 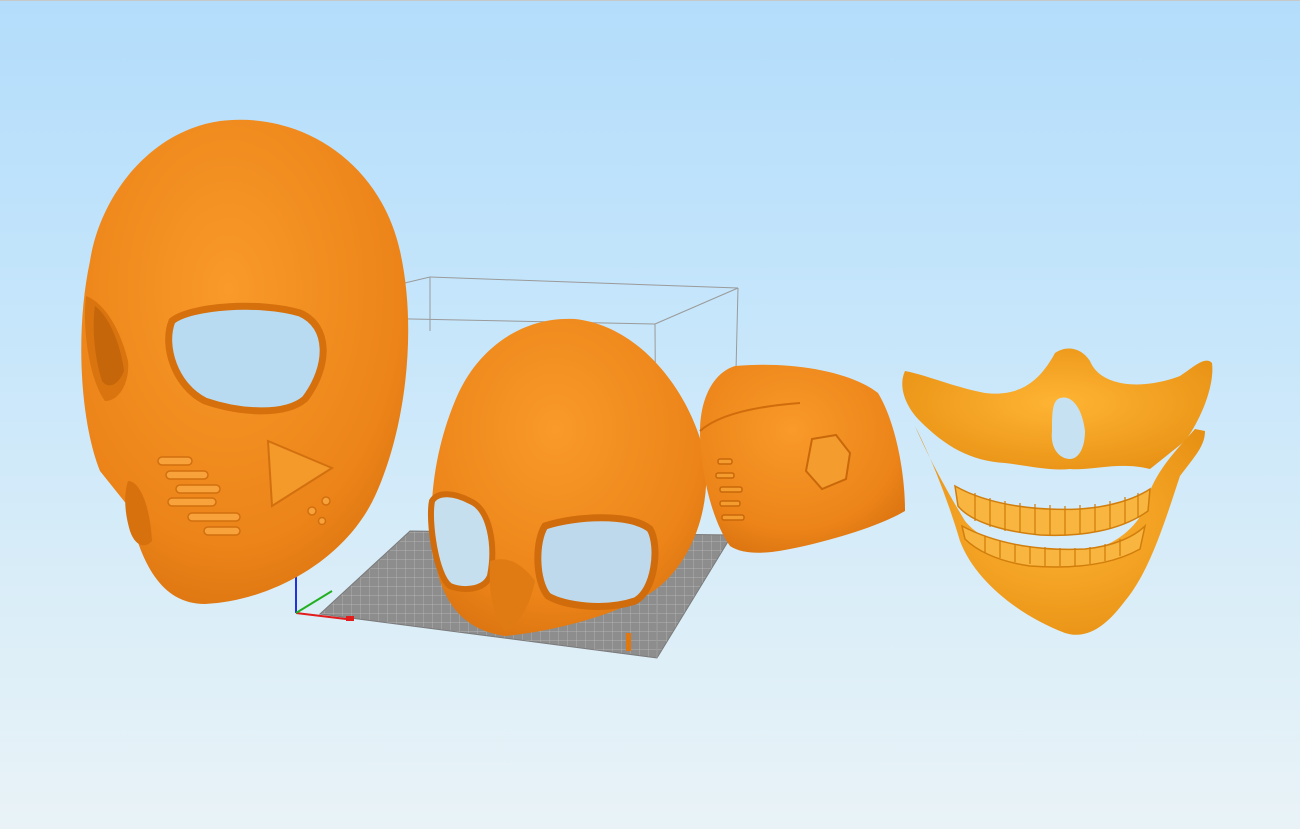 What do you see at coordinates (245, 362) in the screenshot?
I see `full-face-mask` at bounding box center [245, 362].